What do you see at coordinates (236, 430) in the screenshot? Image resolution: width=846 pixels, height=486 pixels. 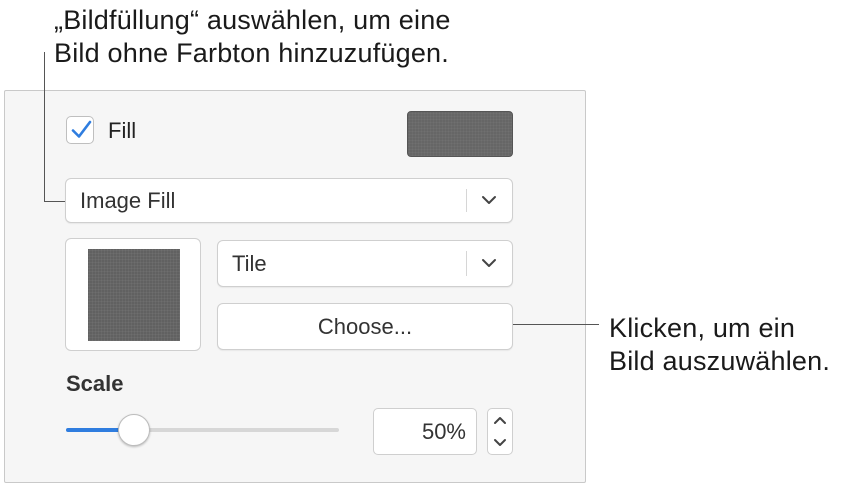 I see `scale-slider-track` at bounding box center [236, 430].